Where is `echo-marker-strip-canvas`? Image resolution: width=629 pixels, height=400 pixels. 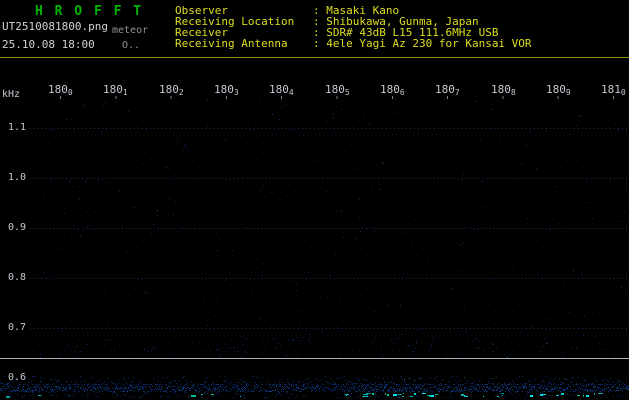 echo-marker-strip-canvas is located at coordinates (314, 396).